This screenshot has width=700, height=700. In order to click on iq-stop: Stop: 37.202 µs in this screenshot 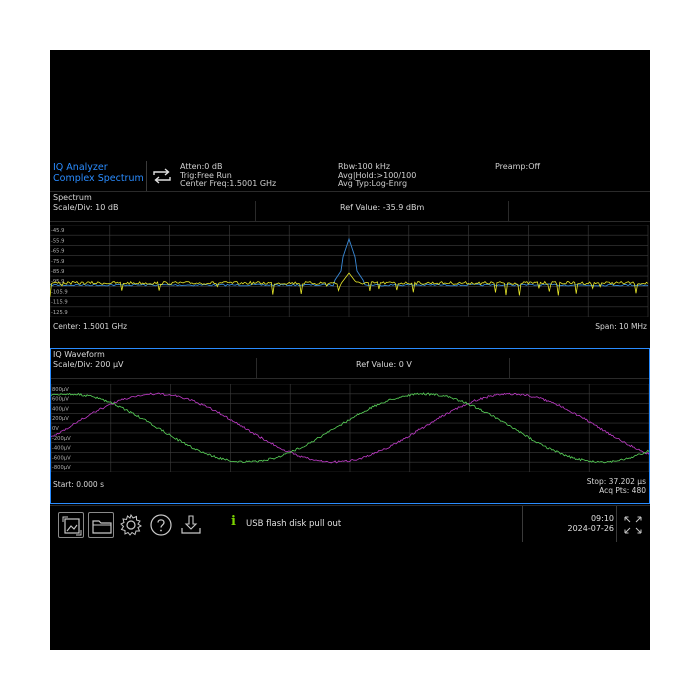, I will do `click(616, 481)`.